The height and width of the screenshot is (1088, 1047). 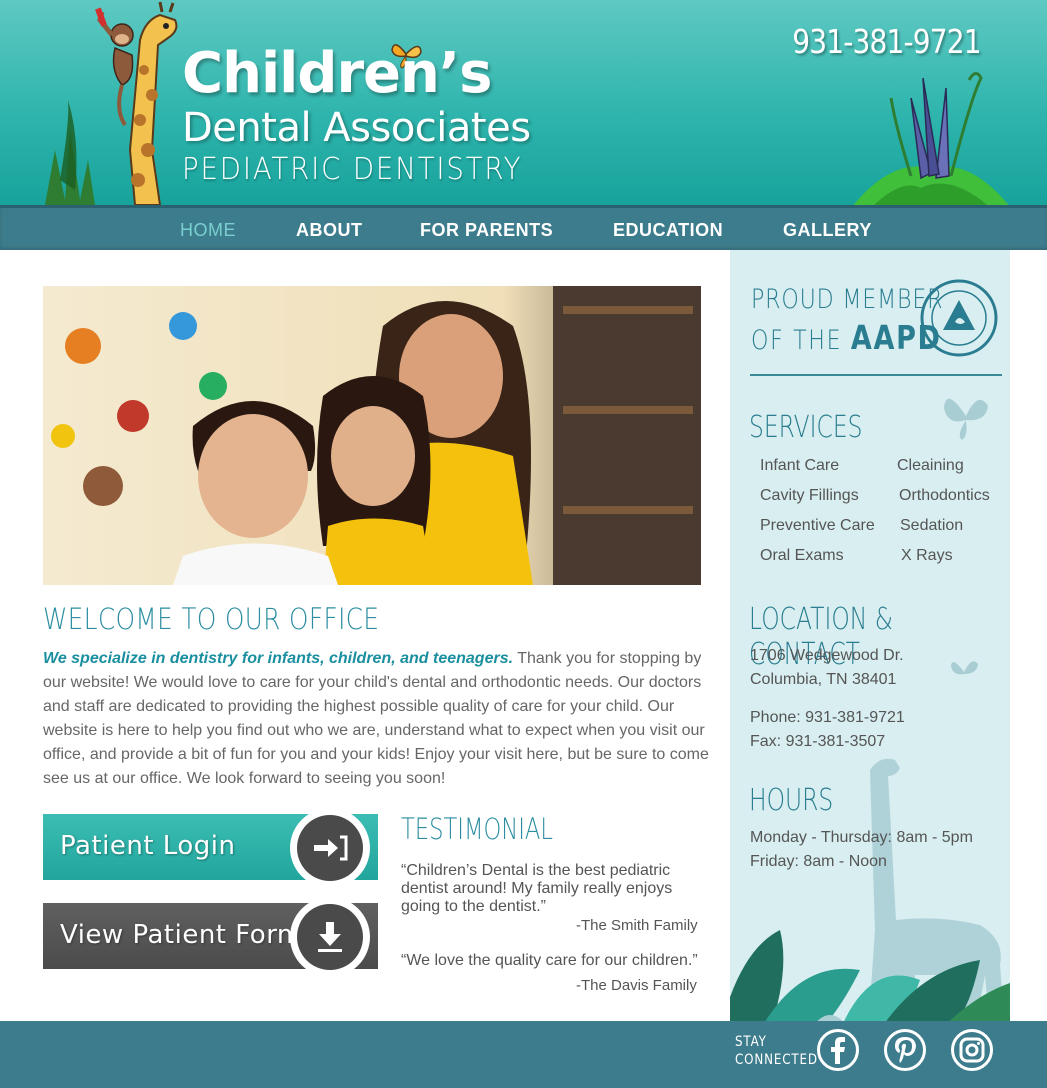 What do you see at coordinates (847, 299) in the screenshot?
I see `aapd-proud-member: PROUD MEMBER` at bounding box center [847, 299].